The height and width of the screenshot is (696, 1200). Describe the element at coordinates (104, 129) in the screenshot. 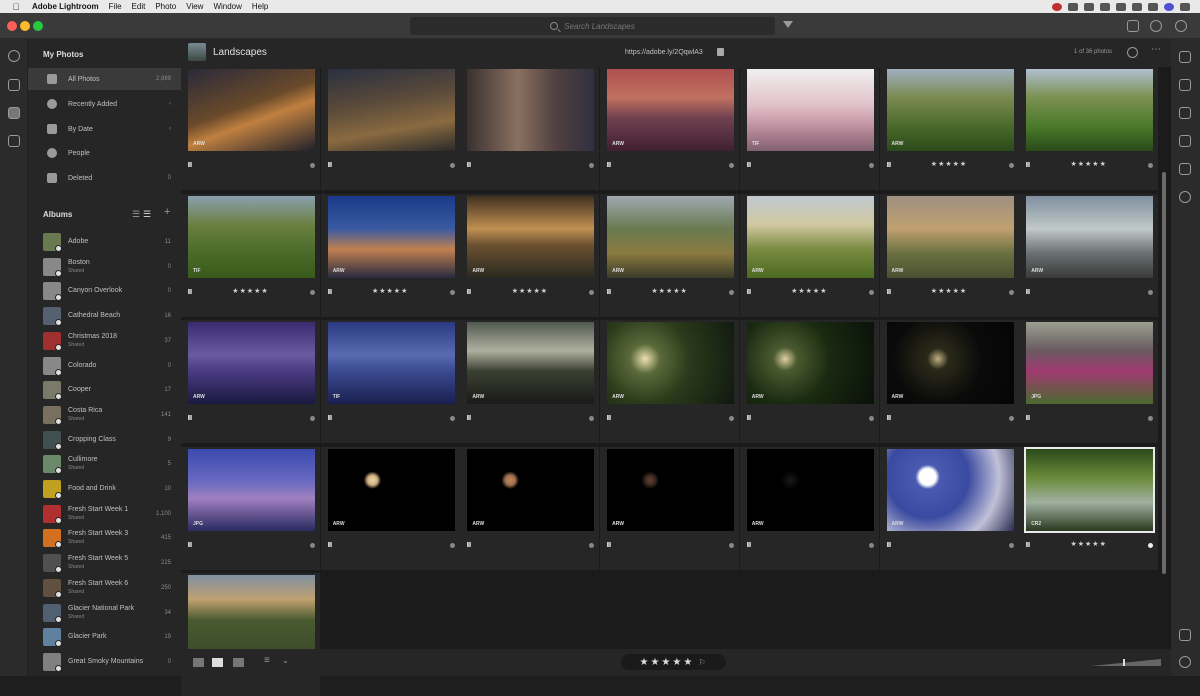

I see `sidebar-item-by-date: By Date ‹` at that location.